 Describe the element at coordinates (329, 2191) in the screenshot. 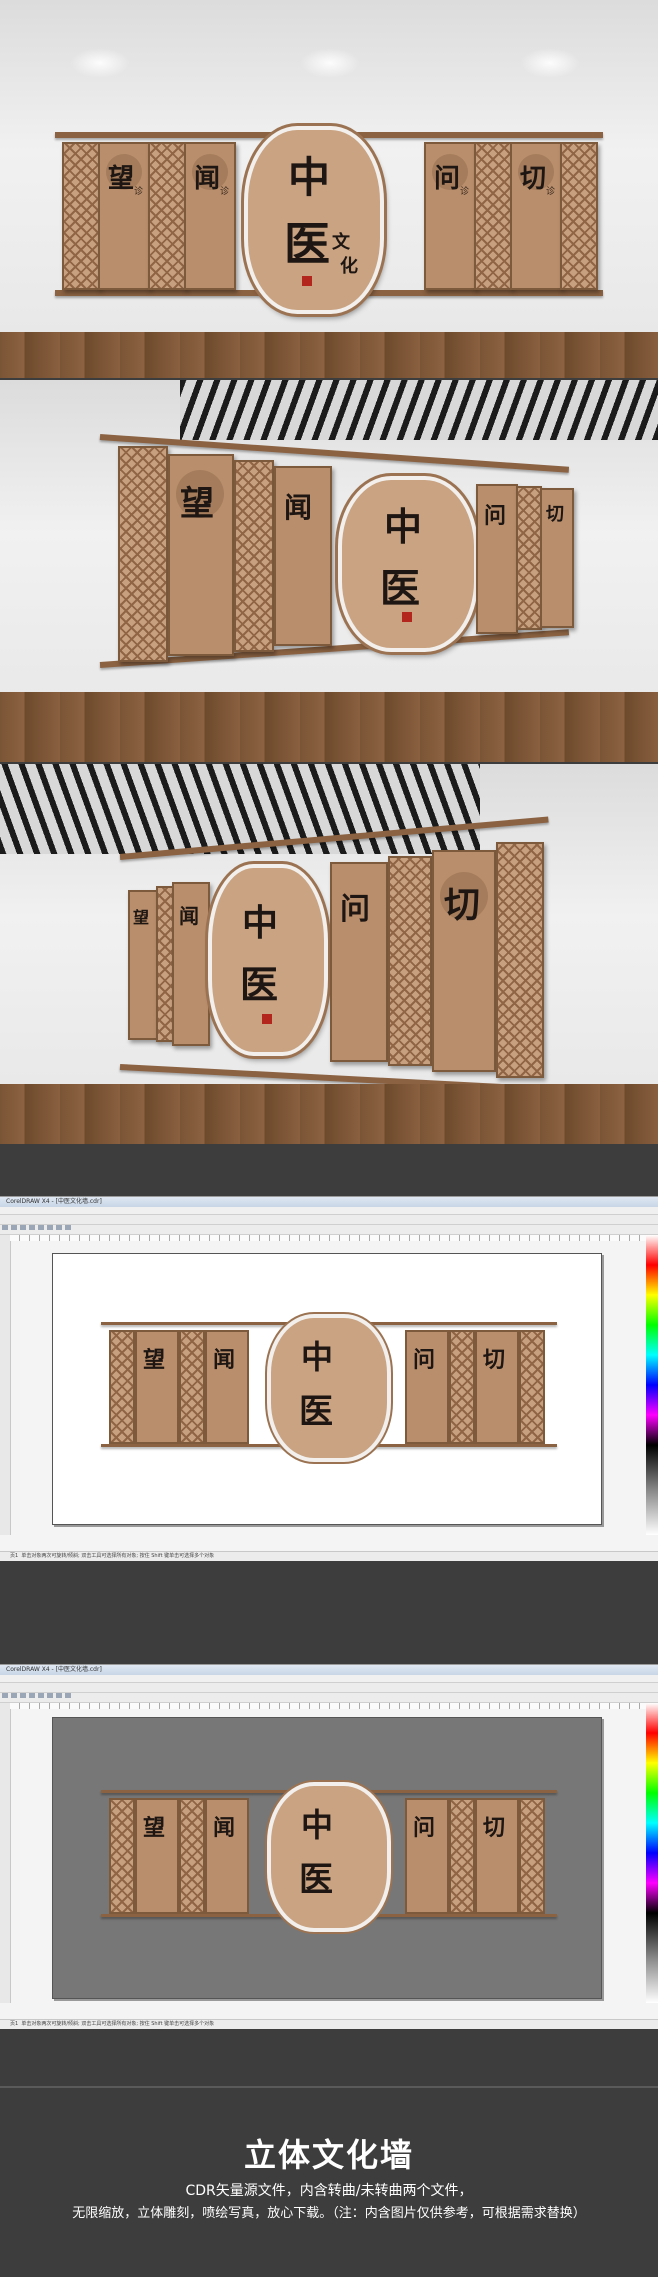

I see `caption-line-1: CDR矢量源文件，内含转曲/未转曲两个文件，` at that location.